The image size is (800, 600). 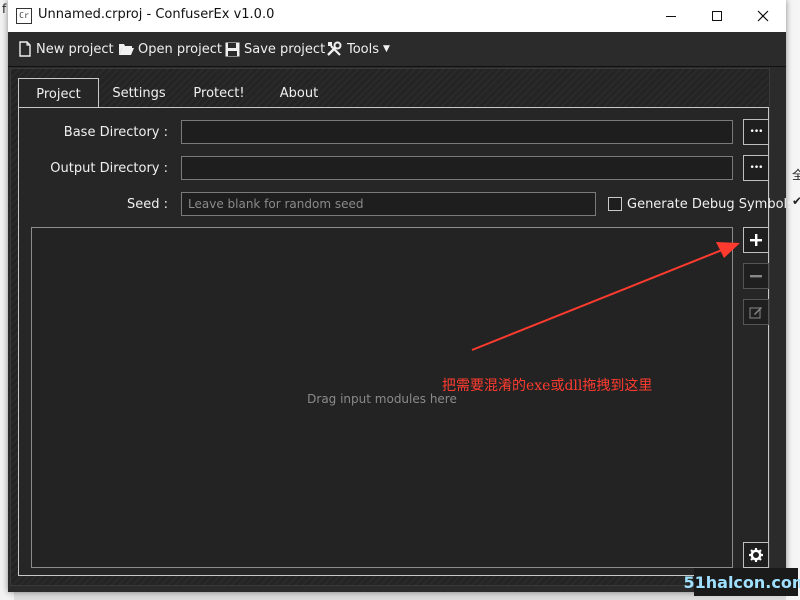 What do you see at coordinates (547, 386) in the screenshot?
I see `annotation-text: 把需要混淆的exe或dll拖拽到这里` at bounding box center [547, 386].